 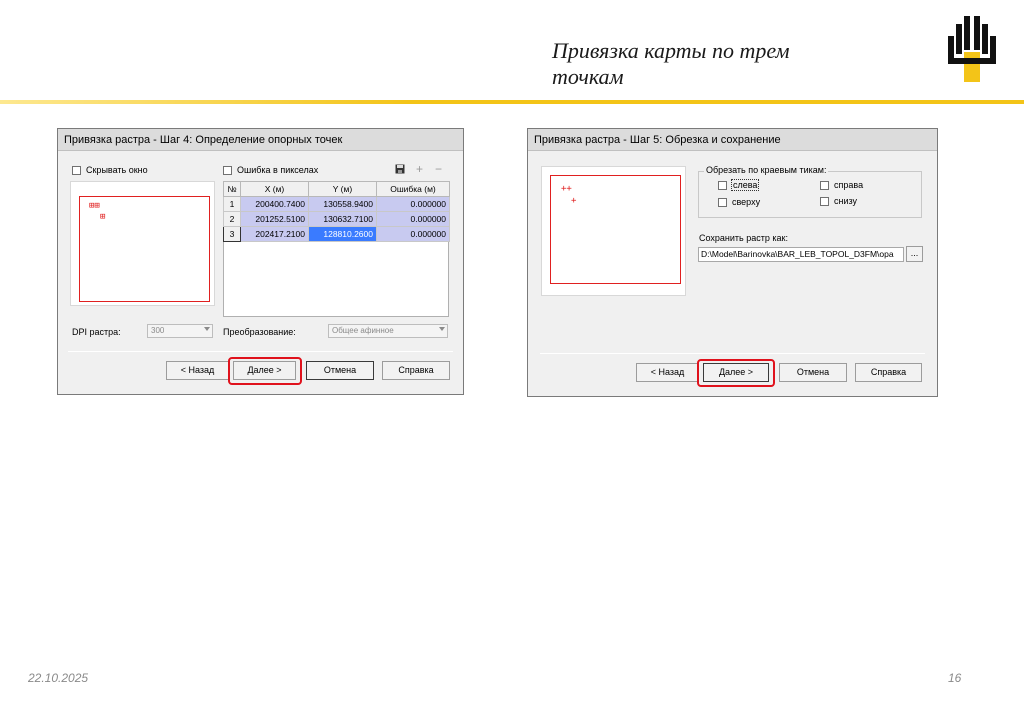 What do you see at coordinates (117, 170) in the screenshot?
I see `hide-window-label: Скрывать окно` at bounding box center [117, 170].